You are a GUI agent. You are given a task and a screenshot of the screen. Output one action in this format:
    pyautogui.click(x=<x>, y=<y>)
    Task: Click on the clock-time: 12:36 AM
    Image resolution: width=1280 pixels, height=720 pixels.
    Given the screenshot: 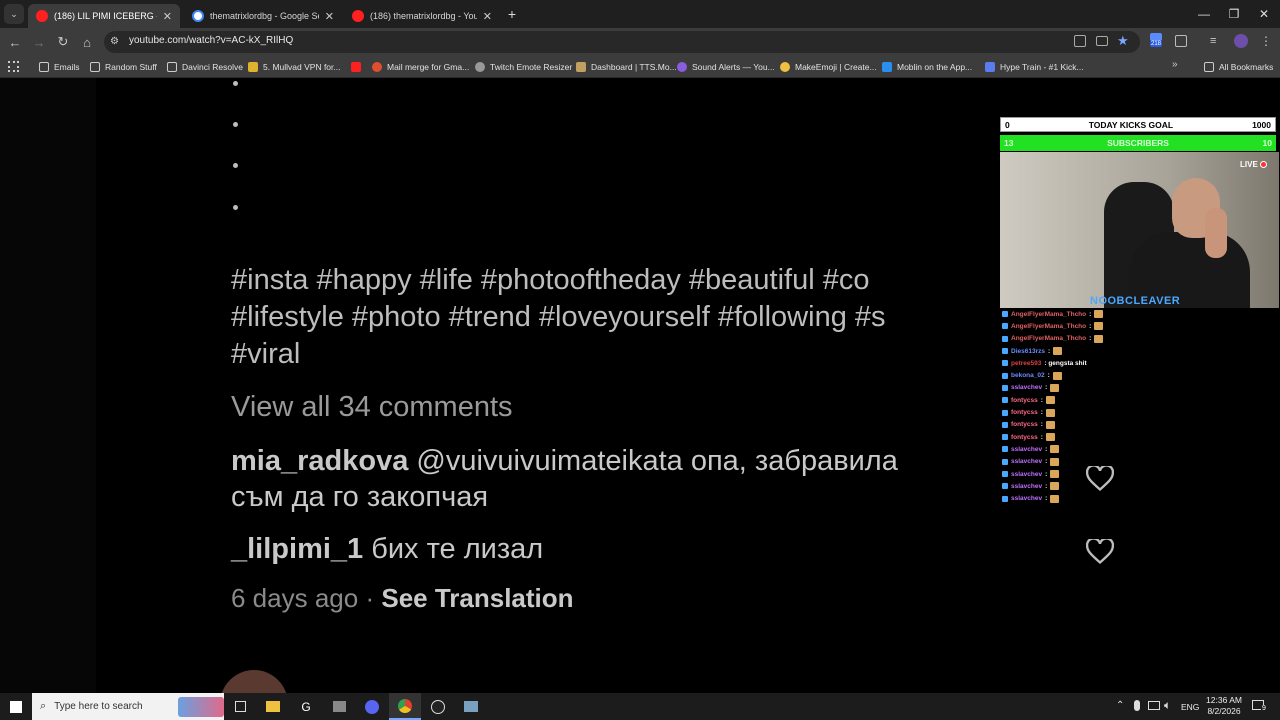 What is the action you would take?
    pyautogui.click(x=1224, y=700)
    